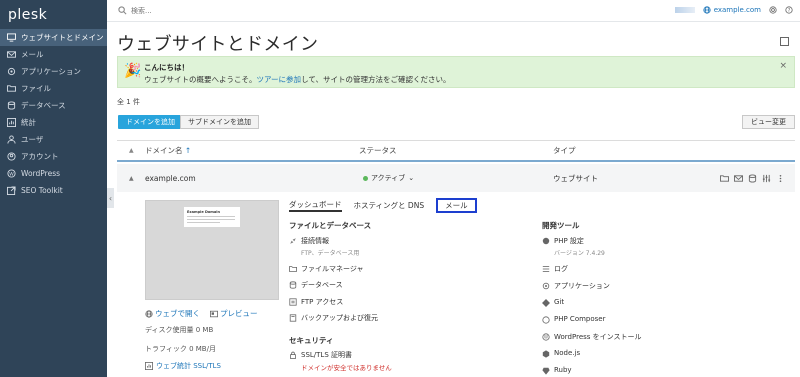 The image size is (800, 377). What do you see at coordinates (149, 313) in the screenshot?
I see `globe-icon` at bounding box center [149, 313].